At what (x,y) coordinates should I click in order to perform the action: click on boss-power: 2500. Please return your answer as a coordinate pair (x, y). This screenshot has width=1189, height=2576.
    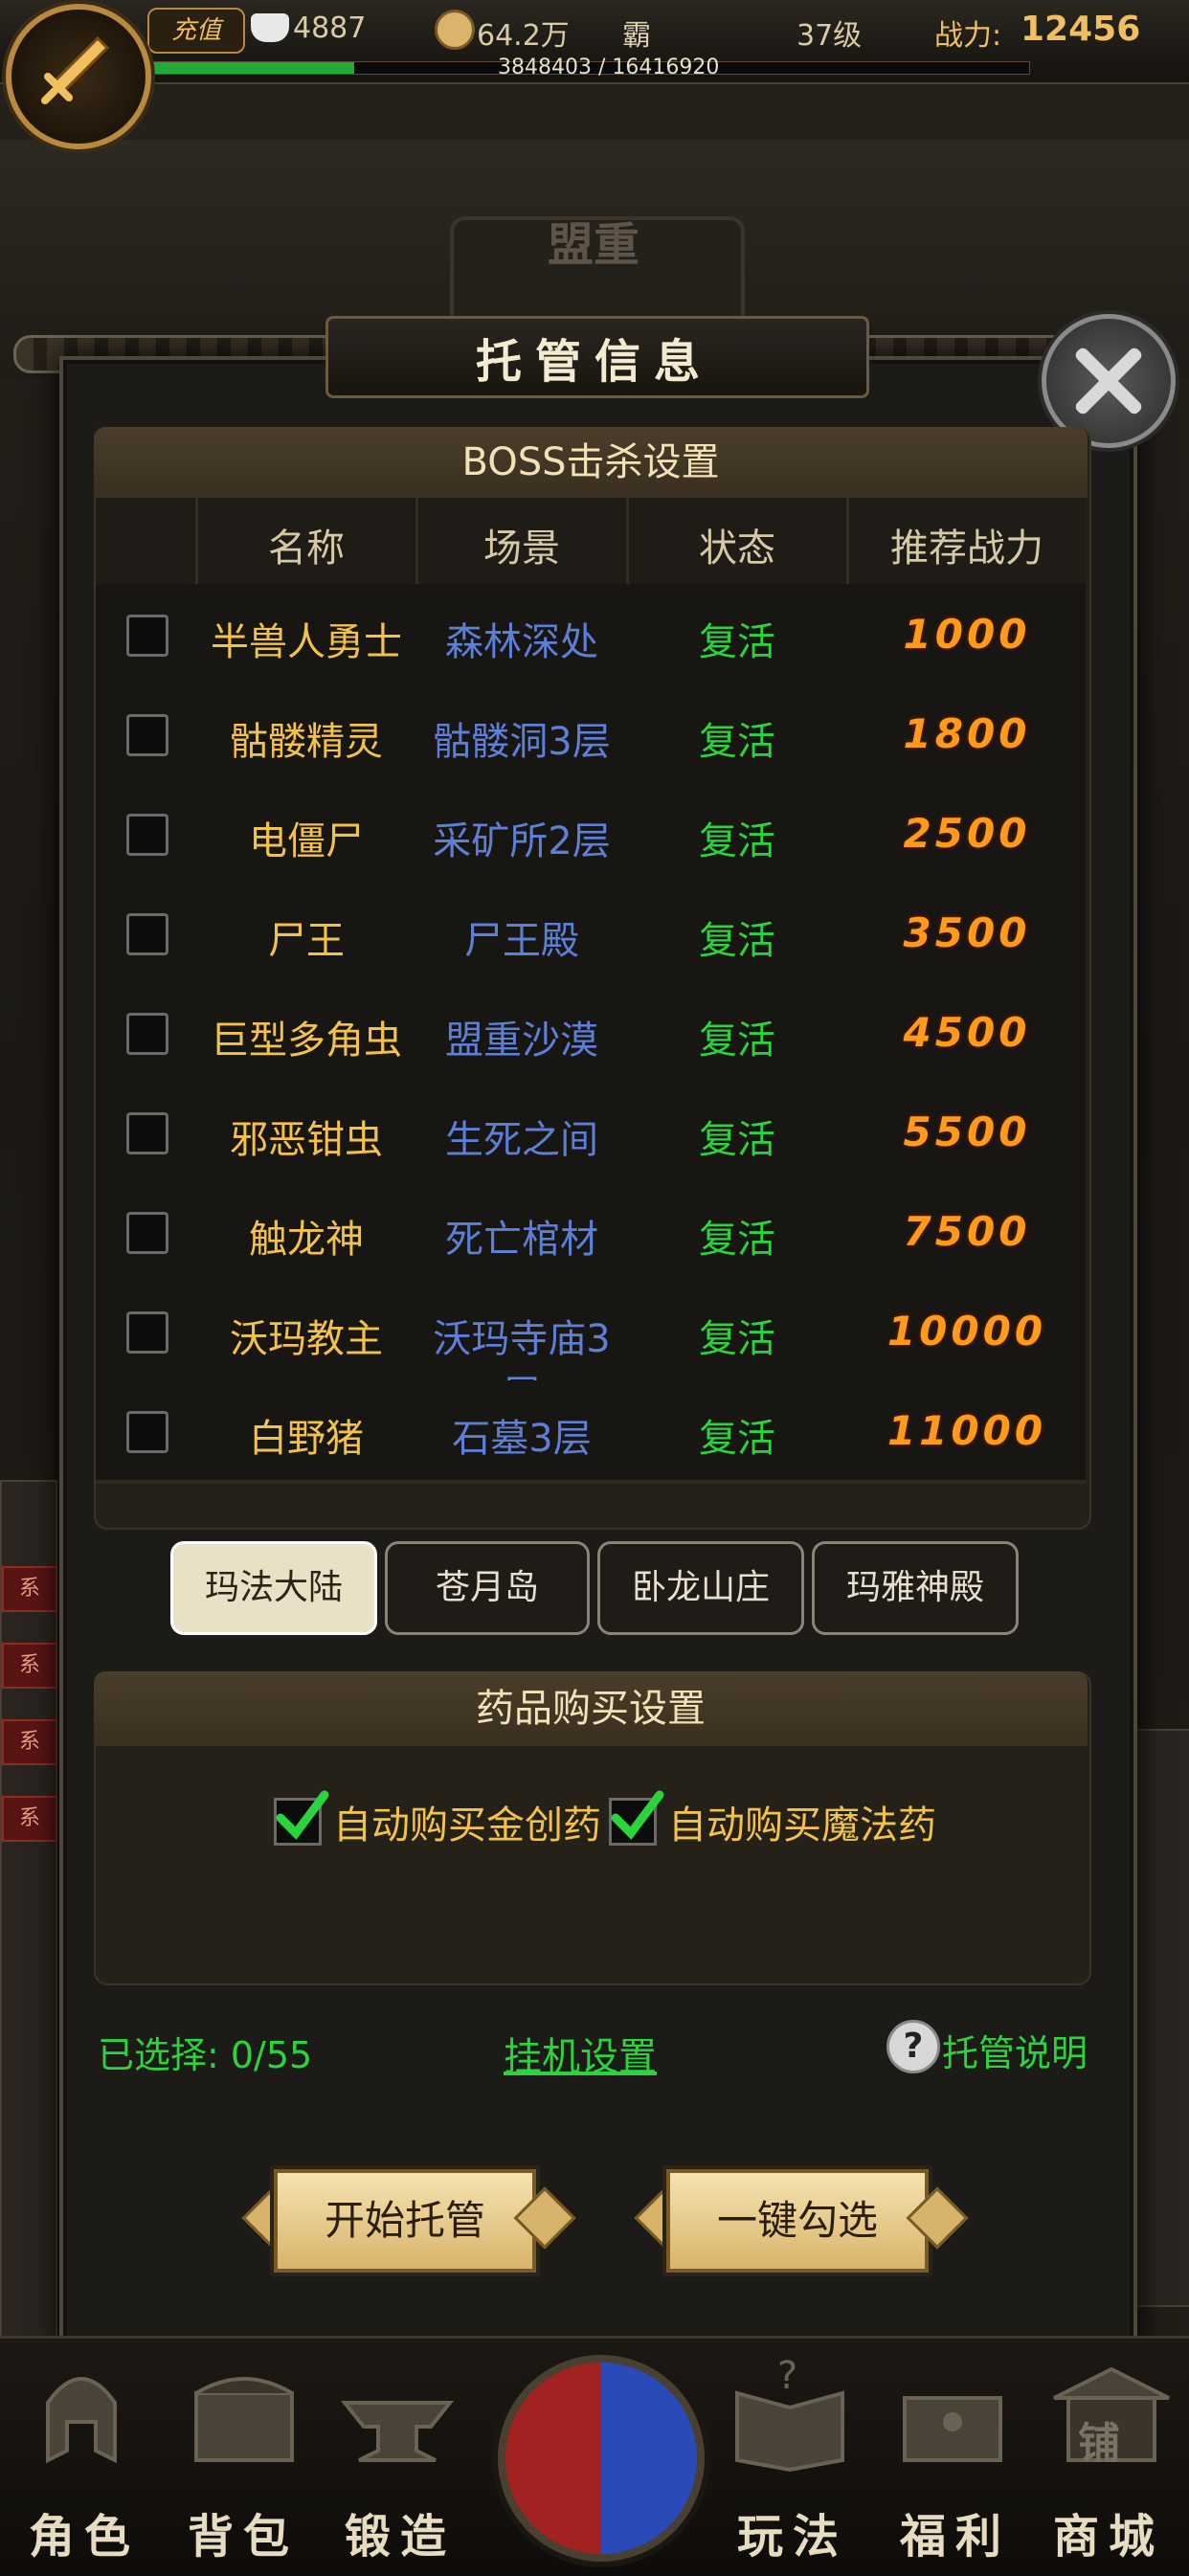
    Looking at the image, I should click on (967, 833).